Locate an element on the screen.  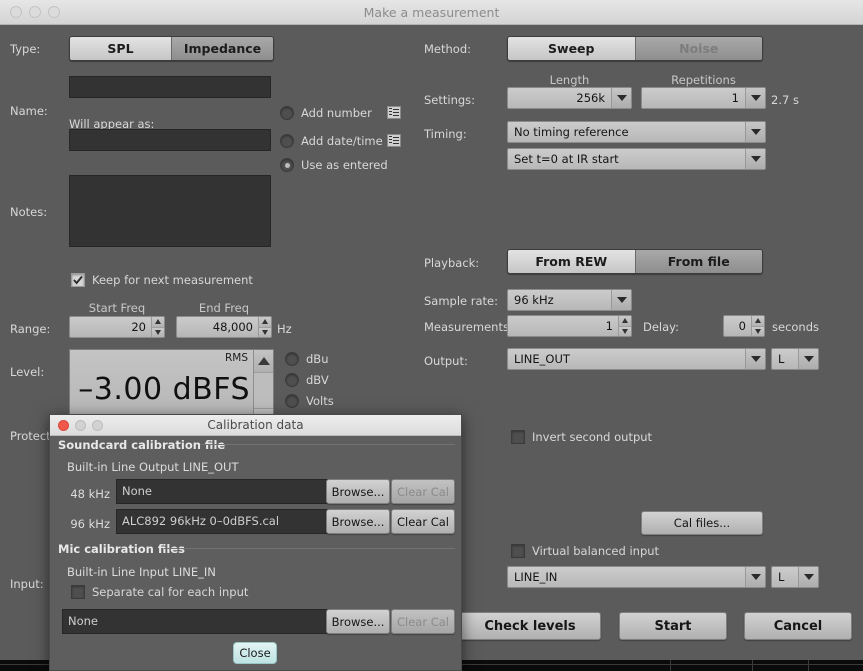
virtual-balanced-input-checkbox: Virtual balanced input is located at coordinates (585, 551).